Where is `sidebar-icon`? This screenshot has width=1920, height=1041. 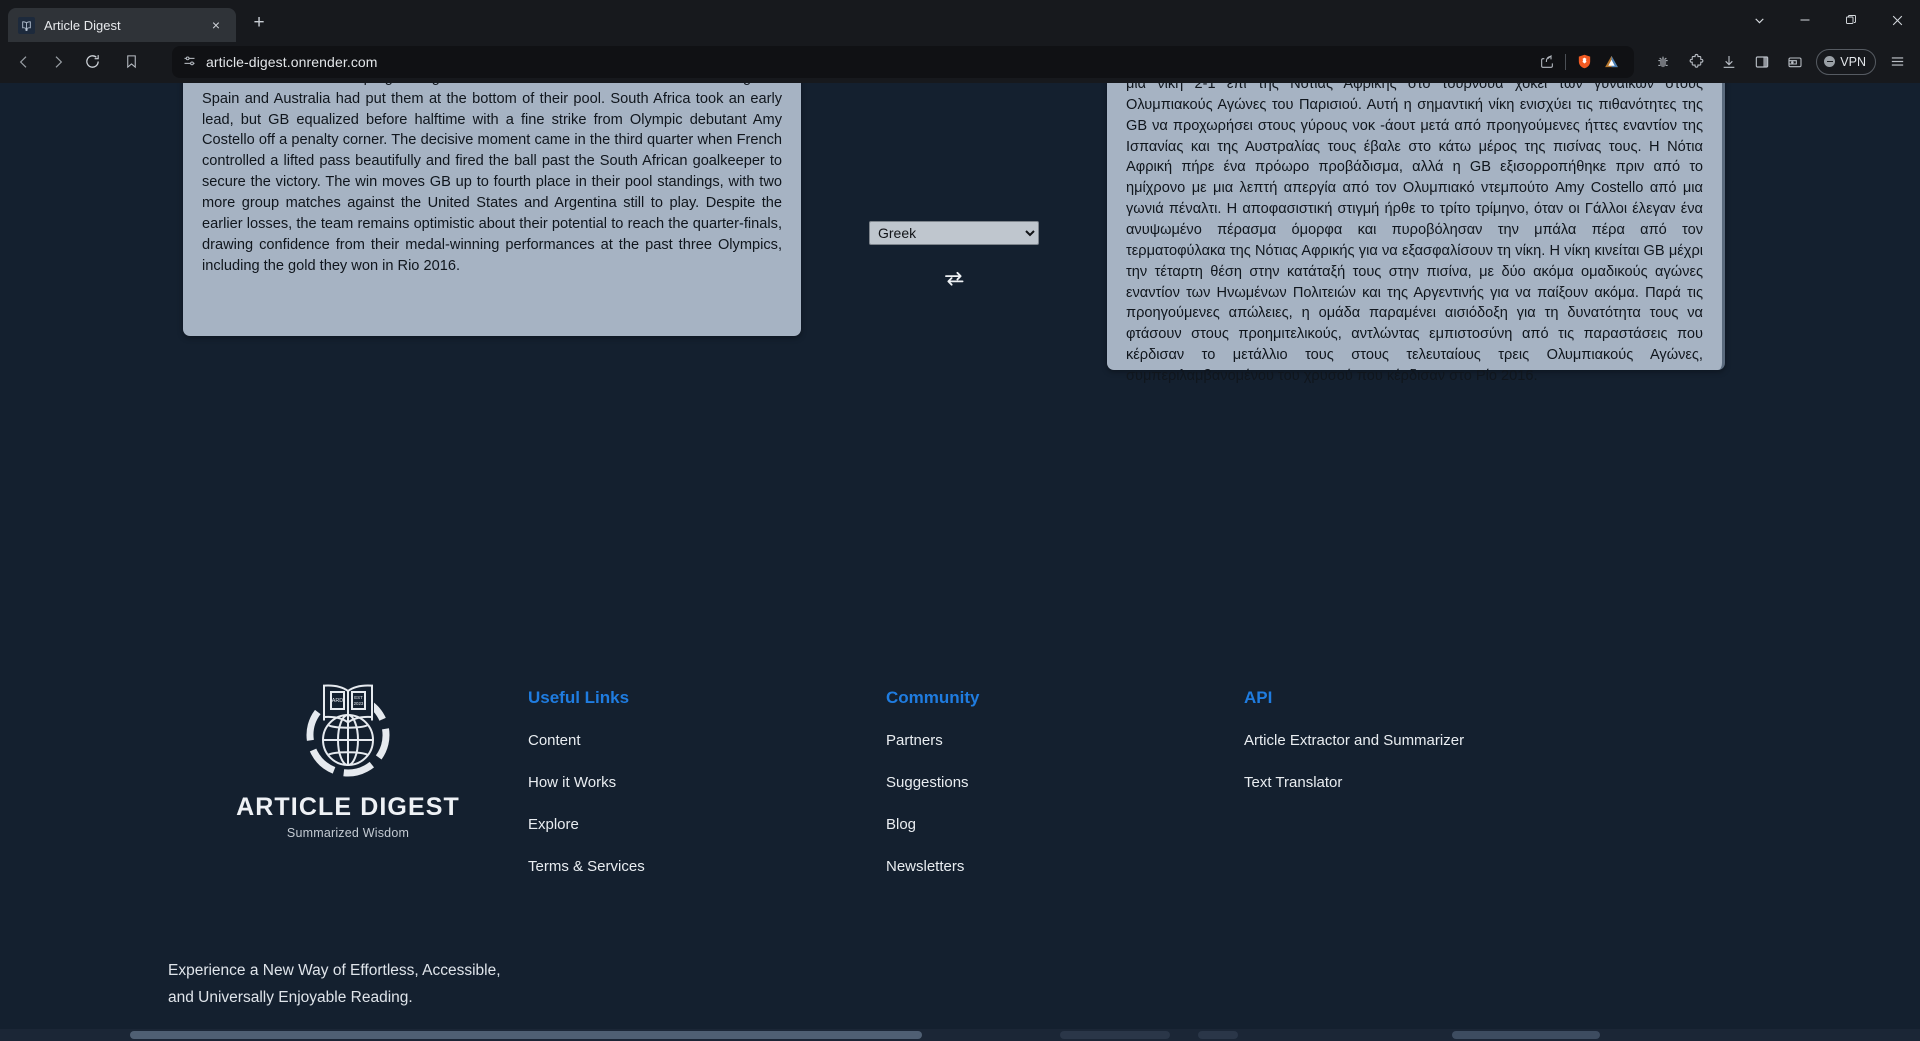 sidebar-icon is located at coordinates (1762, 62).